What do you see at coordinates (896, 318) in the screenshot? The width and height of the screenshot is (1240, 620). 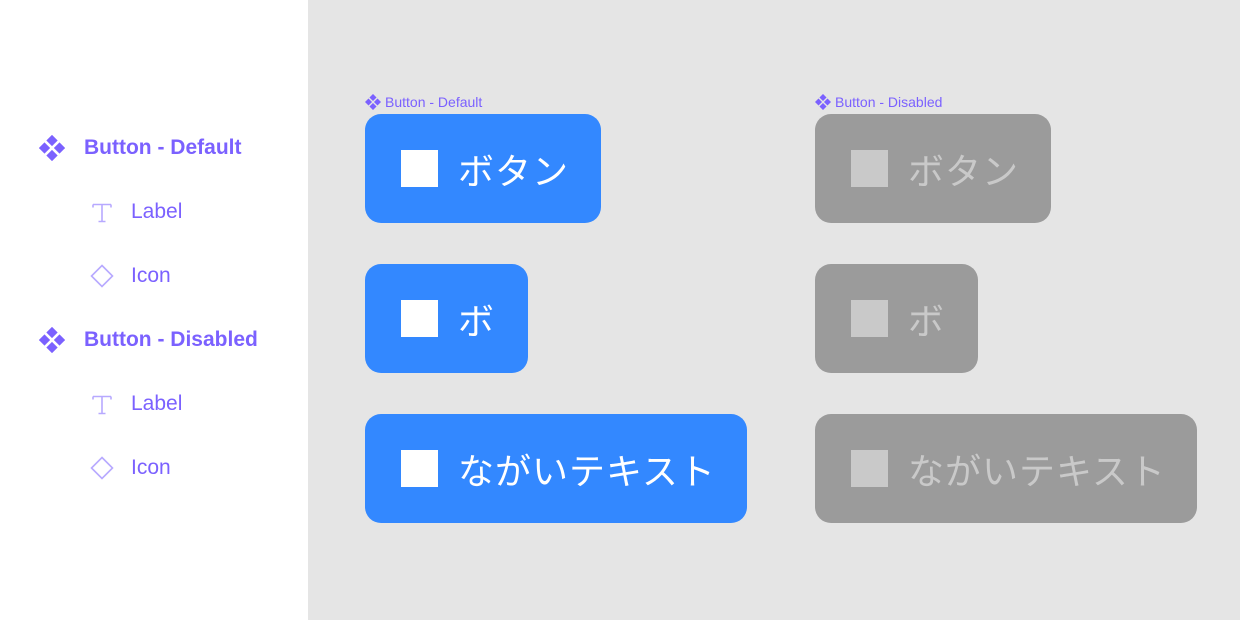 I see `button-disabled-single-char: ボ` at bounding box center [896, 318].